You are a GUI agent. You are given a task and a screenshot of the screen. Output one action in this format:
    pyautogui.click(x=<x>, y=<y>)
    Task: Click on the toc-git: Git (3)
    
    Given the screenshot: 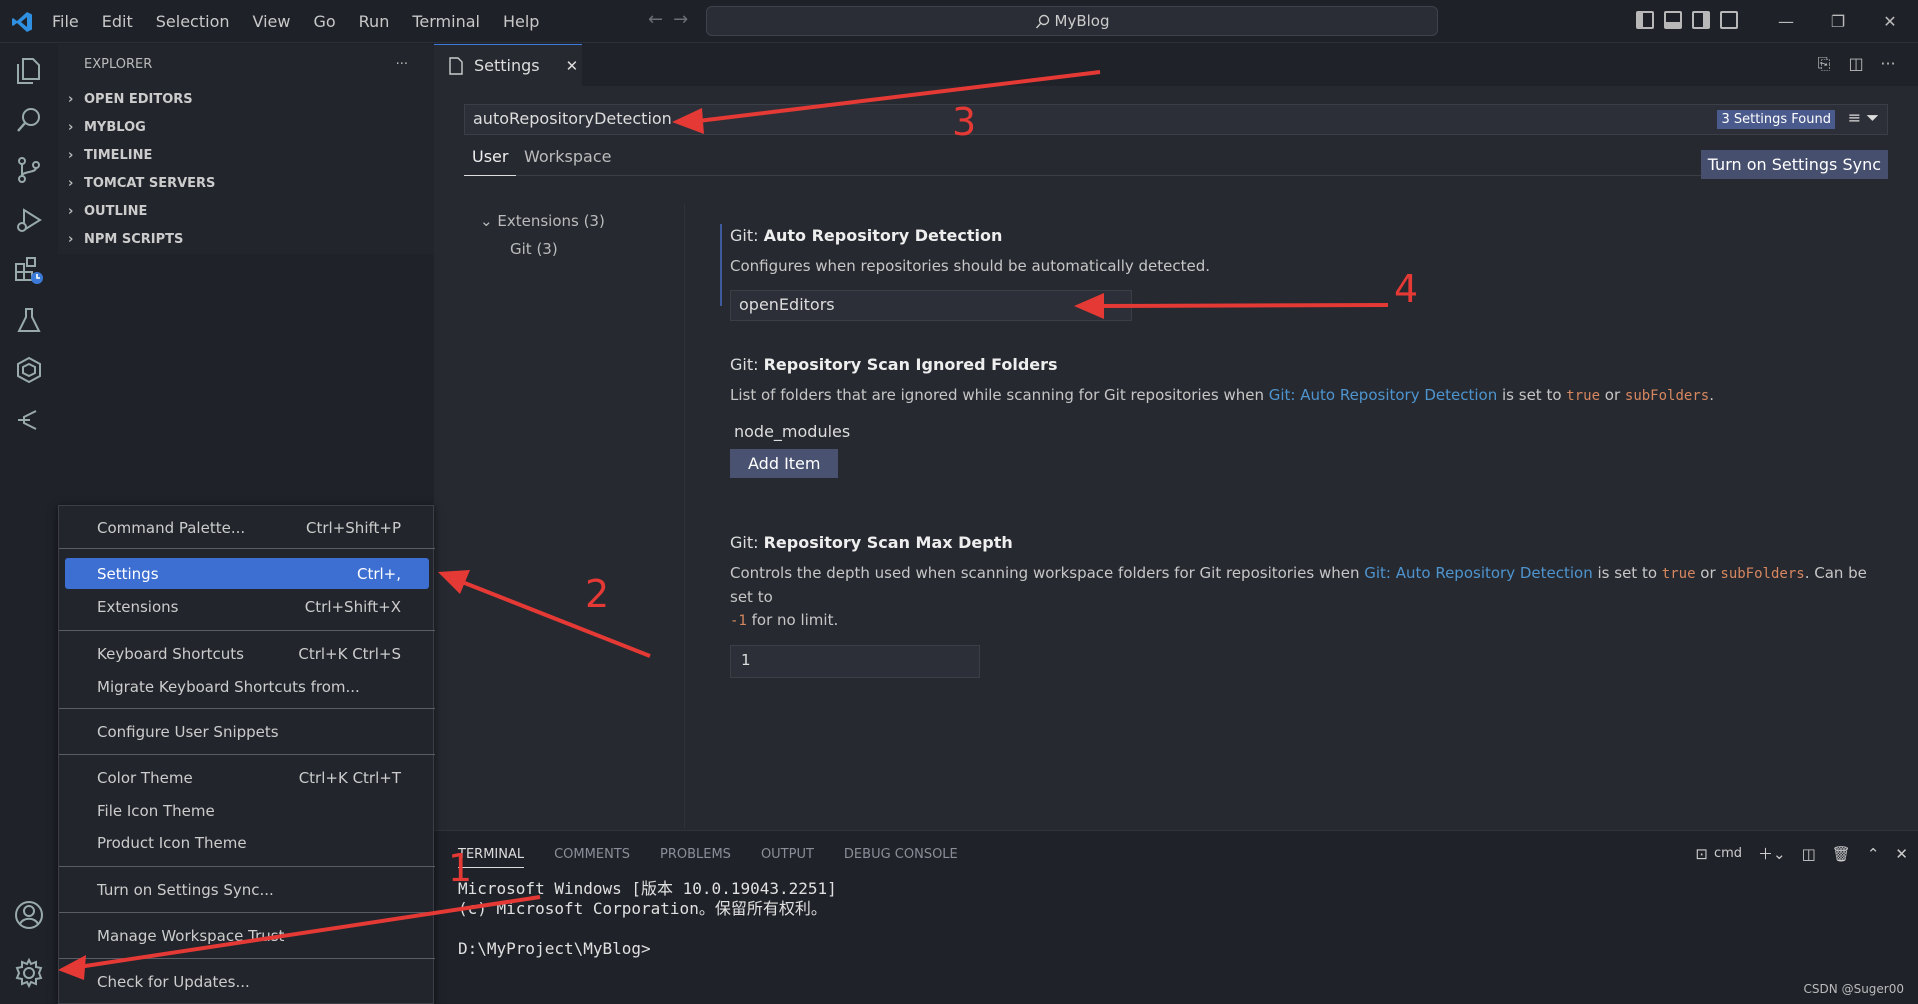 What is the action you would take?
    pyautogui.click(x=542, y=254)
    